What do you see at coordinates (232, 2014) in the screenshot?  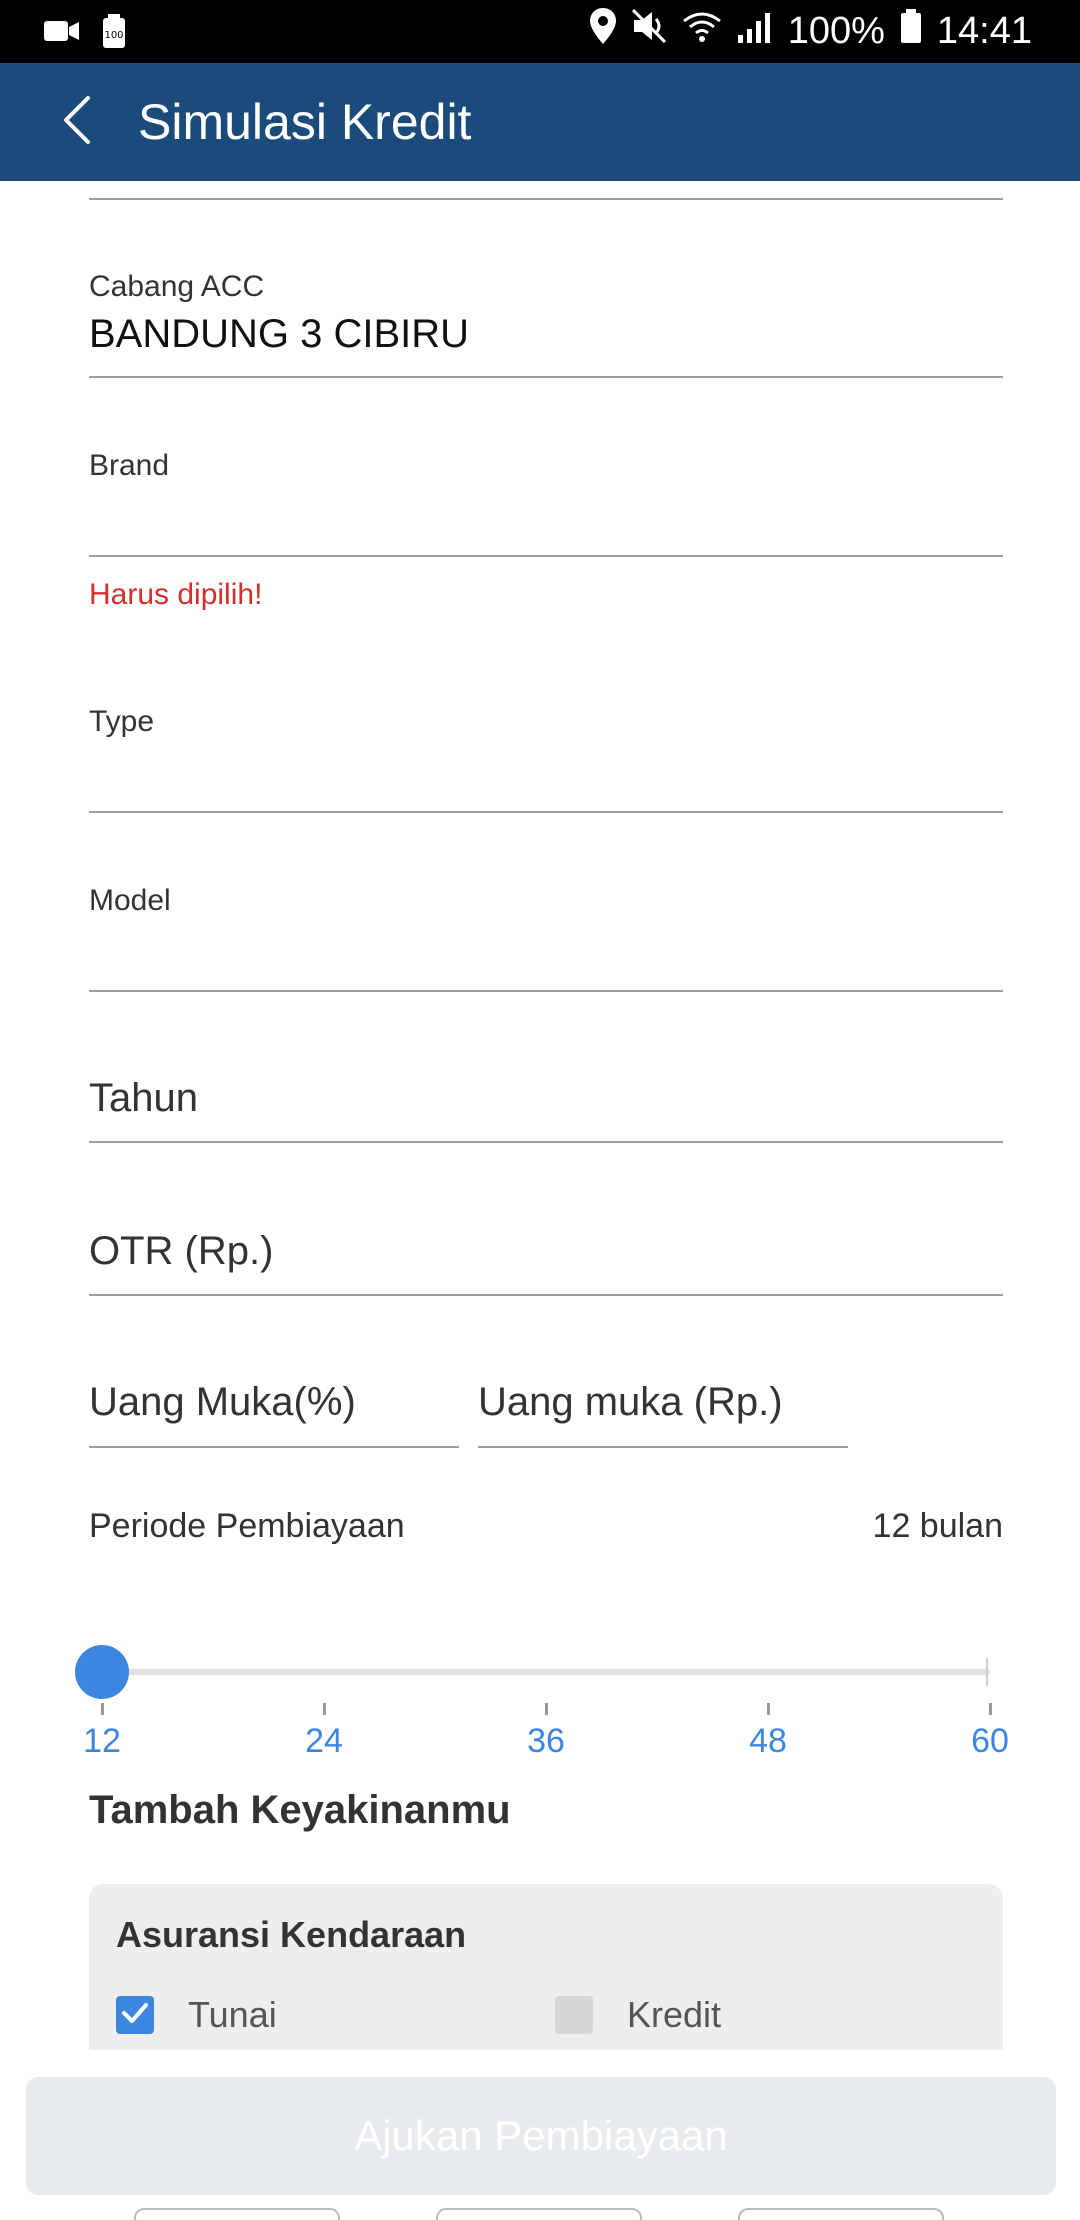 I see `option-tunai-label: Tunai` at bounding box center [232, 2014].